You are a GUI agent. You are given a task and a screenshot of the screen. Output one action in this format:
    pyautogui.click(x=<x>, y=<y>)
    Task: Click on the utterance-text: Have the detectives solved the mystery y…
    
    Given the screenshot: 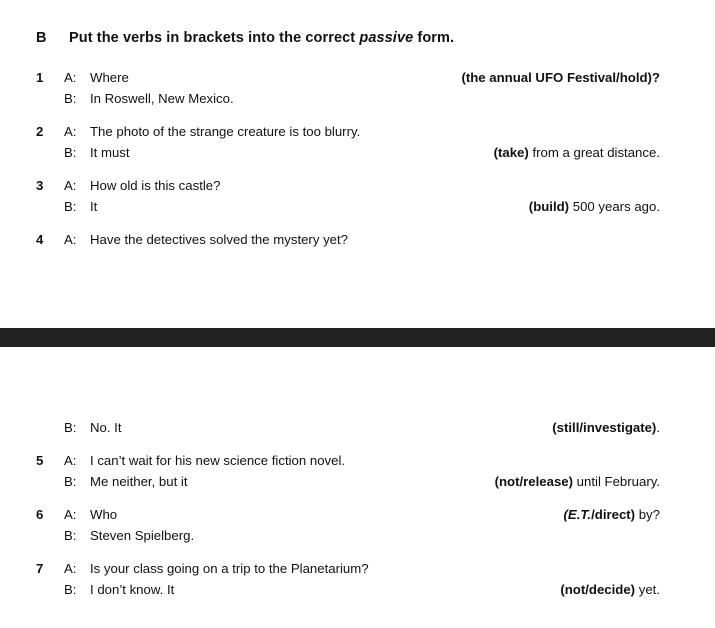 What is the action you would take?
    pyautogui.click(x=219, y=239)
    